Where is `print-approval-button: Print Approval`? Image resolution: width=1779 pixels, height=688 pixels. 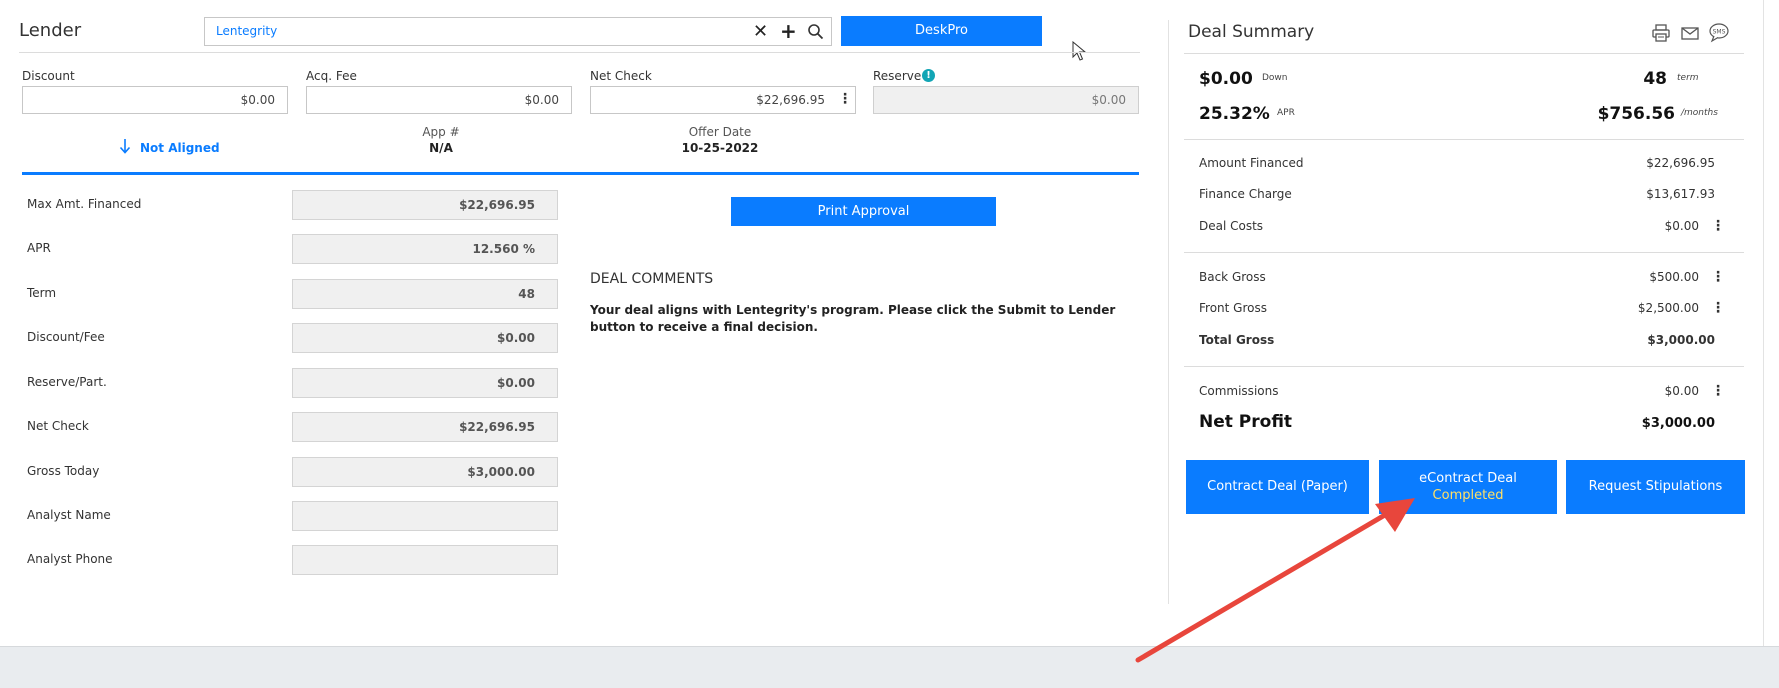 print-approval-button: Print Approval is located at coordinates (863, 211).